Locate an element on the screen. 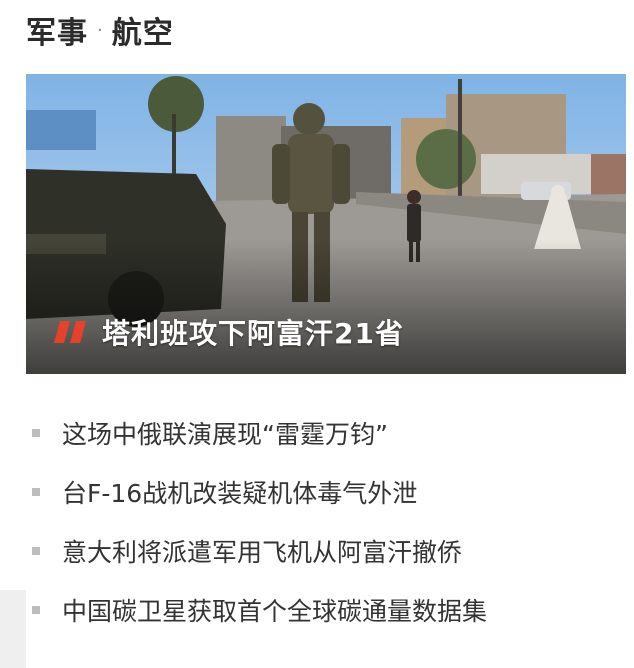  hero-caption: 塔利班攻下阿富汗21省 is located at coordinates (229, 332).